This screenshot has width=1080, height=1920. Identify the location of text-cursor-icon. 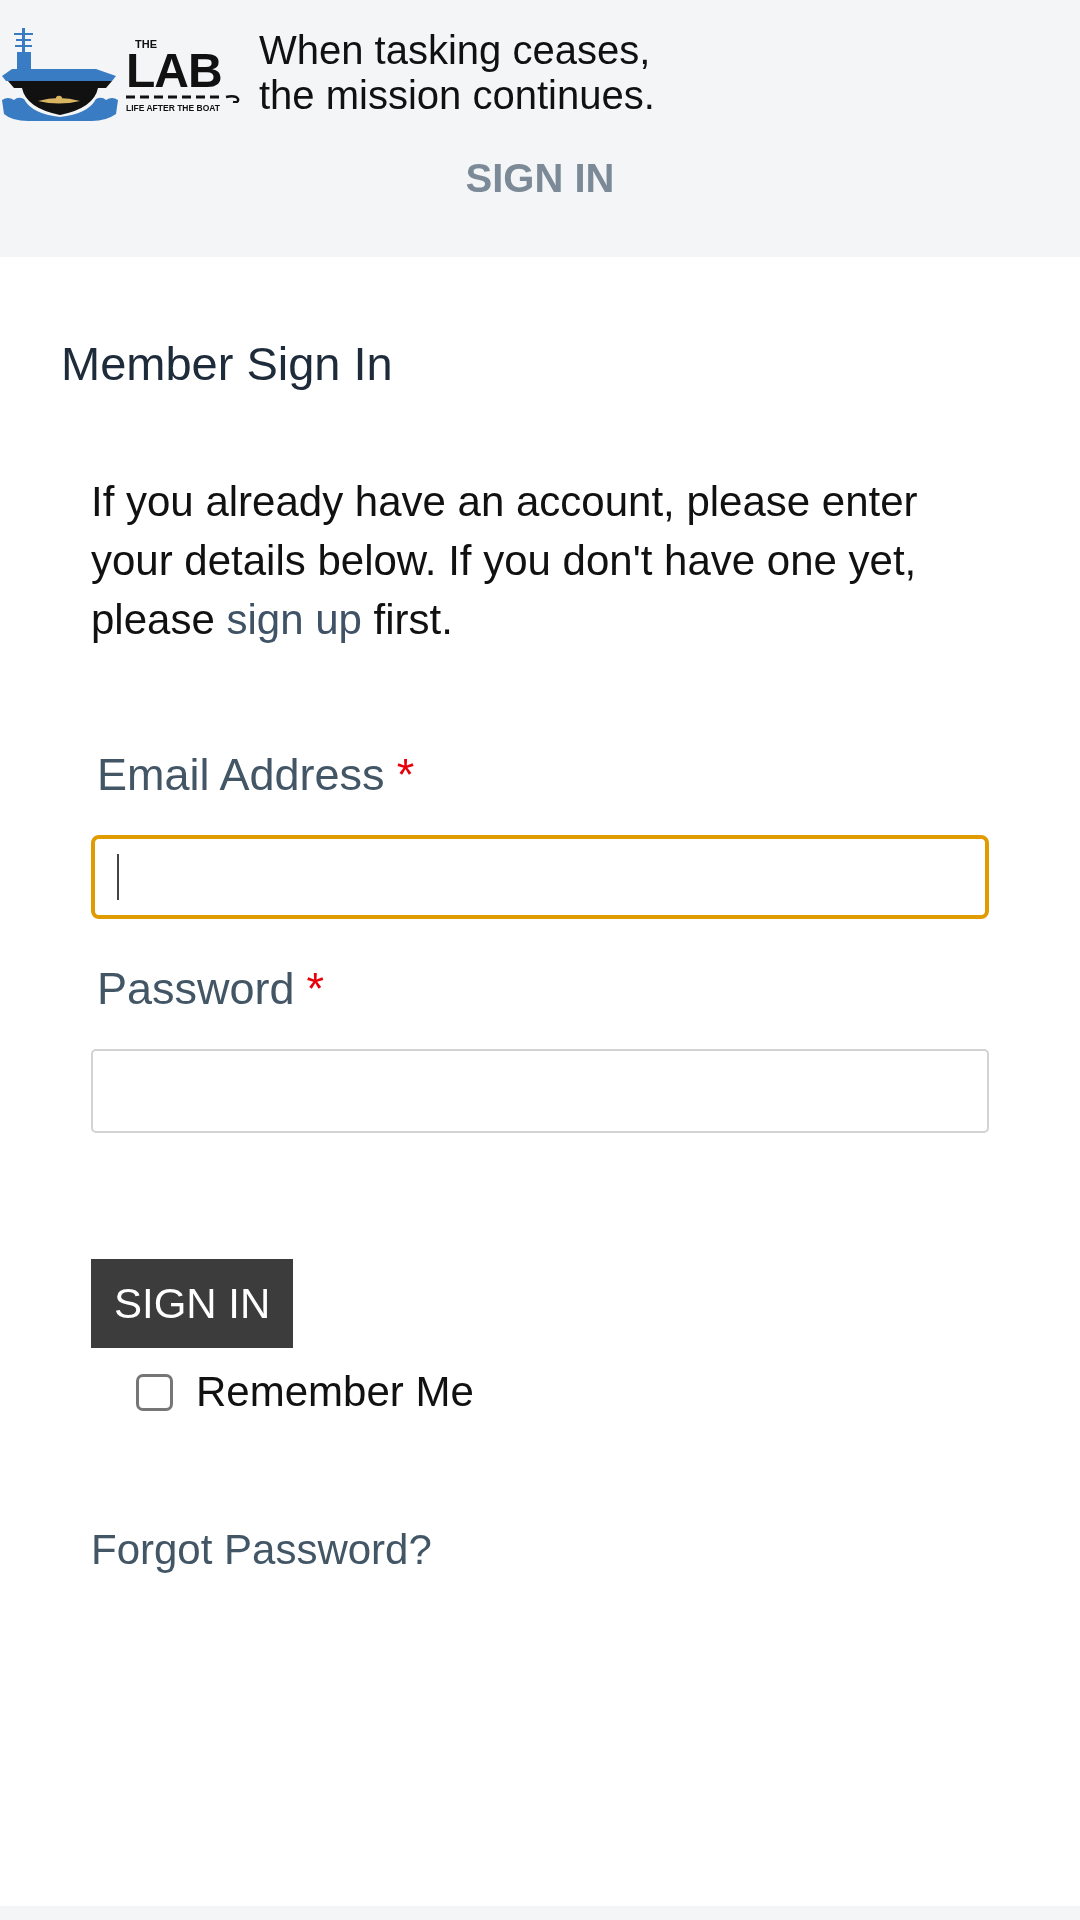
(118, 877).